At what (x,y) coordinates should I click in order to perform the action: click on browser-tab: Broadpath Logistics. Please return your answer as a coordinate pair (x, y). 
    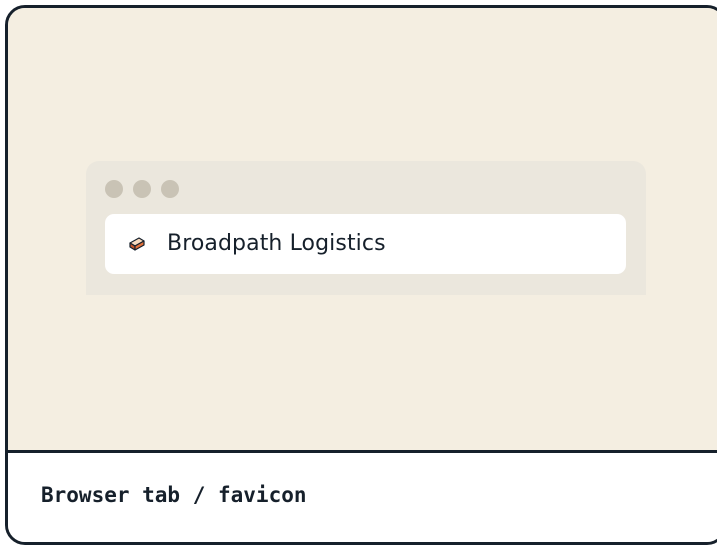
    Looking at the image, I should click on (365, 244).